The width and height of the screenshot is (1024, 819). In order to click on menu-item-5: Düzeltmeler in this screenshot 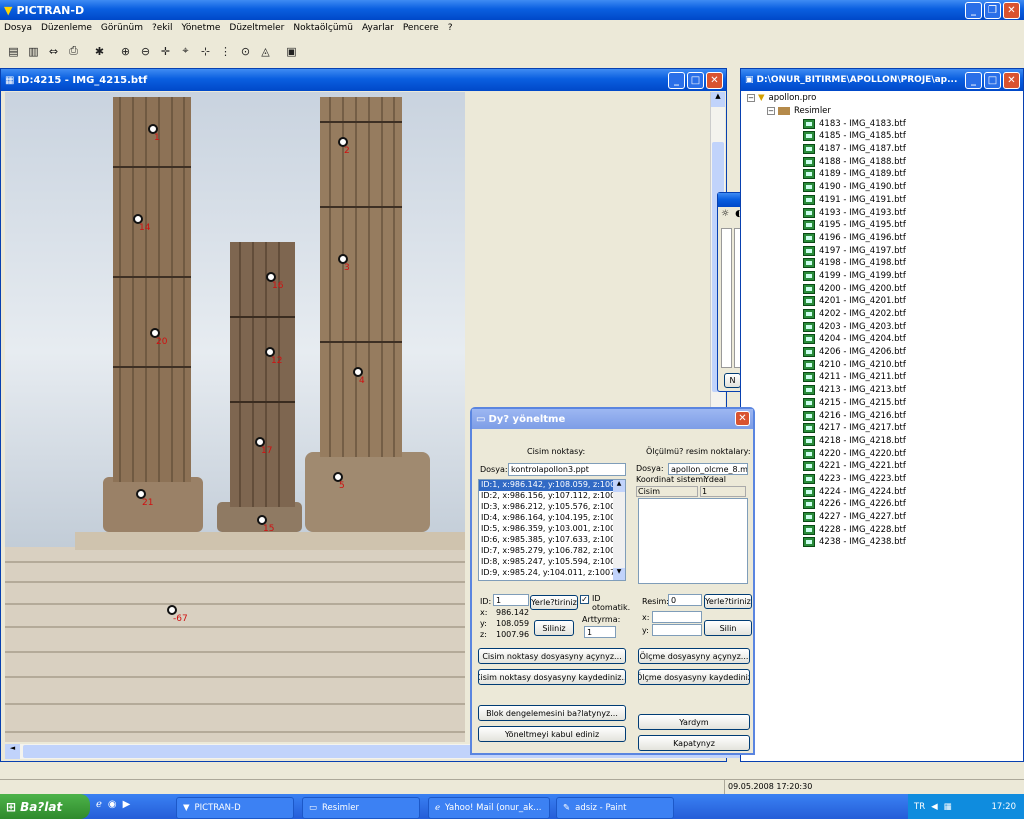, I will do `click(256, 28)`.